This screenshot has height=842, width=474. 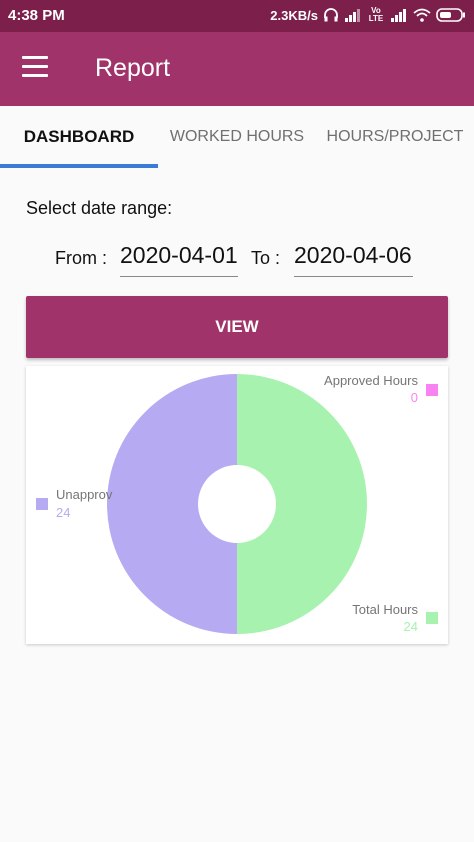 I want to click on status-icons: 2.3KB/s Vo LTE, so click(x=368, y=15).